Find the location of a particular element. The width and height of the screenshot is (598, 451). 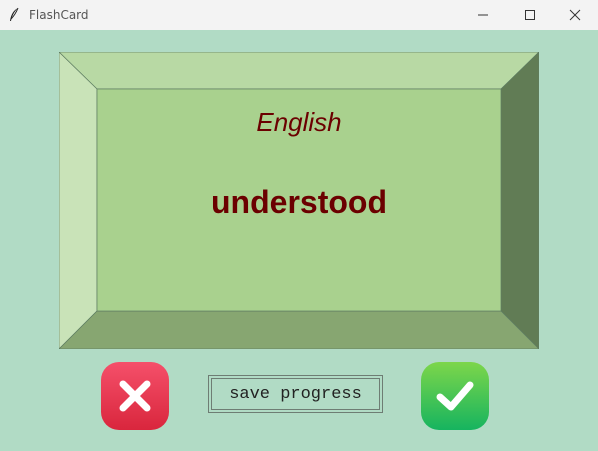

checkmark-icon is located at coordinates (455, 396).